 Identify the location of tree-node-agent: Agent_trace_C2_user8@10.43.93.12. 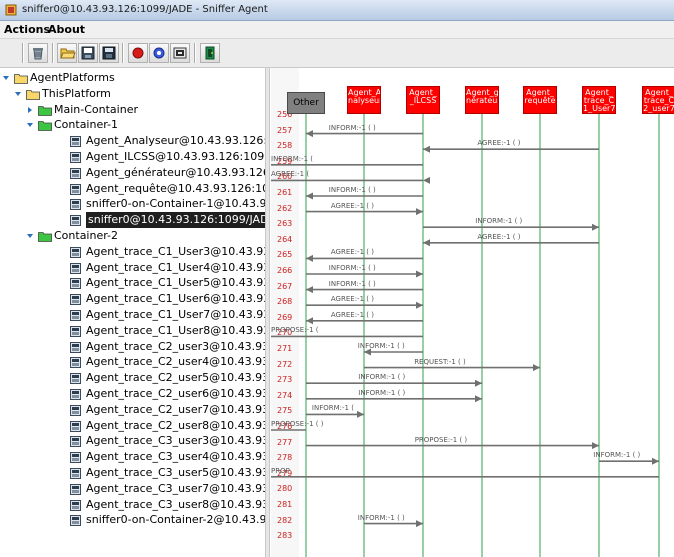
(132, 426).